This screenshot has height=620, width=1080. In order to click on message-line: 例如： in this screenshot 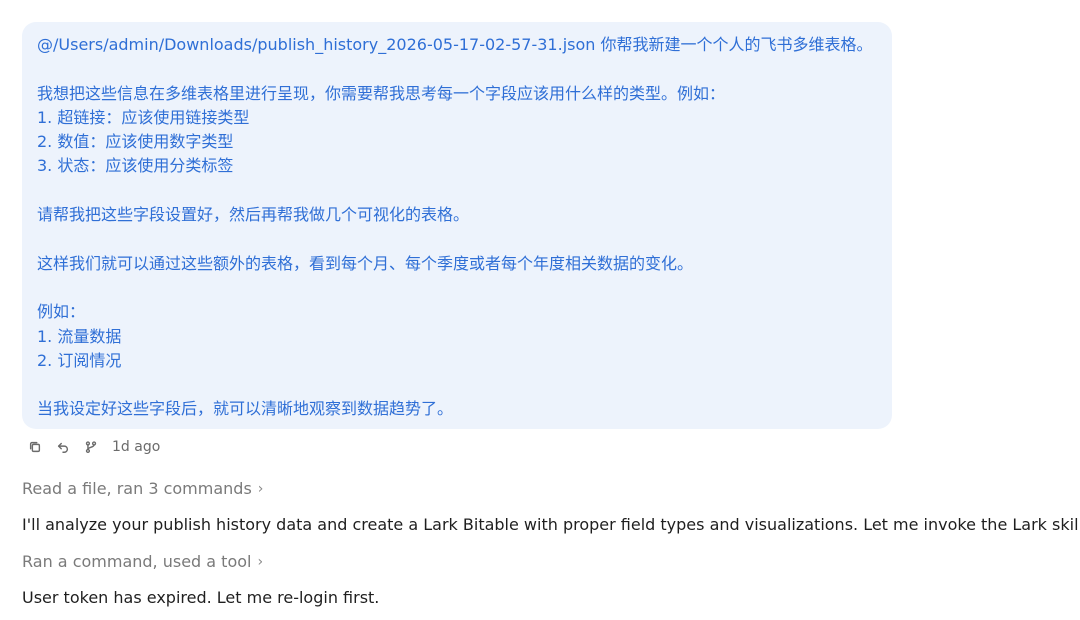, I will do `click(61, 312)`.